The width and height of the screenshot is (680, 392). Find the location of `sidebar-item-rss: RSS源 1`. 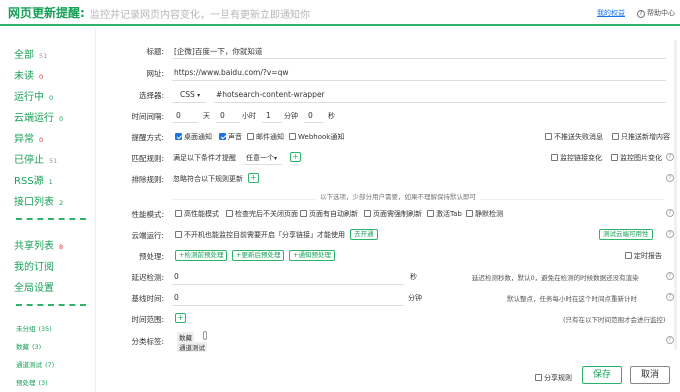

sidebar-item-rss: RSS源 1 is located at coordinates (33, 179).